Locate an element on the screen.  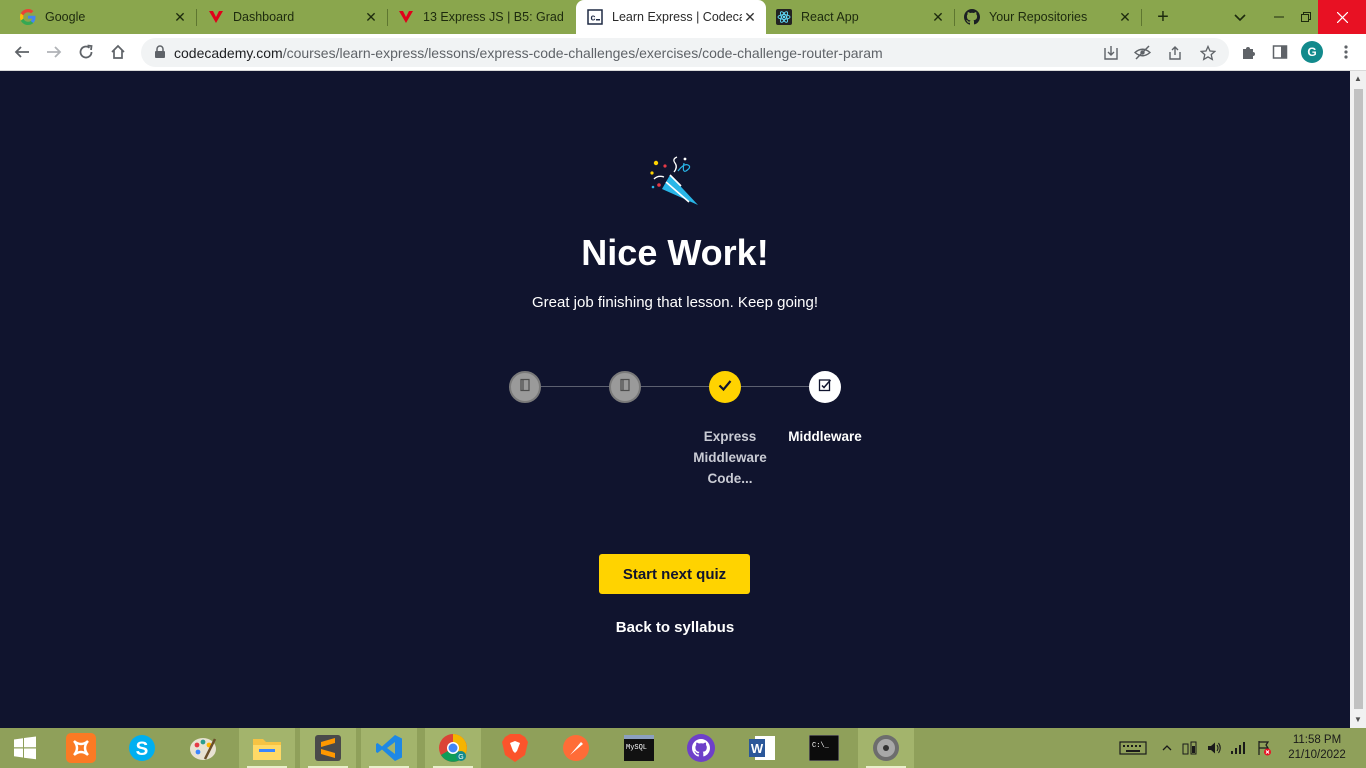
home-button is located at coordinates (118, 52).